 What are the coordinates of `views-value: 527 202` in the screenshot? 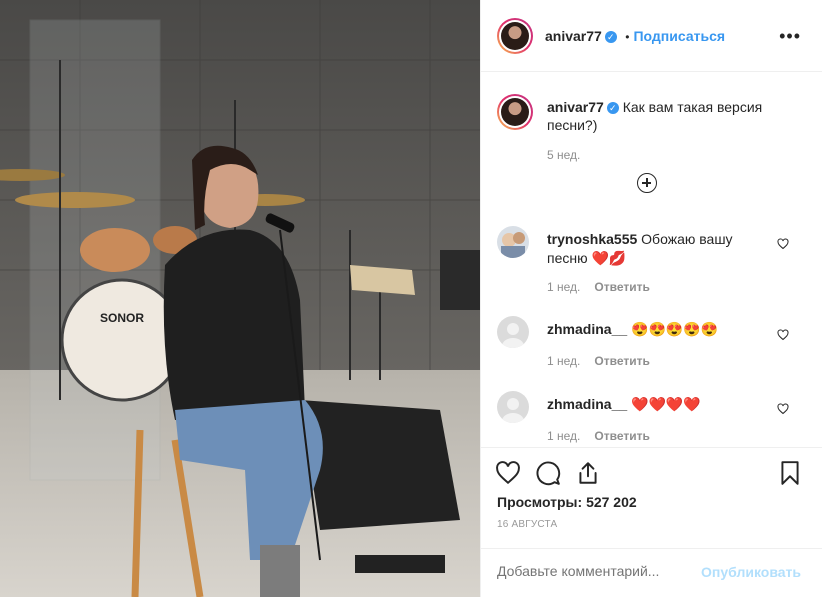 It's located at (611, 502).